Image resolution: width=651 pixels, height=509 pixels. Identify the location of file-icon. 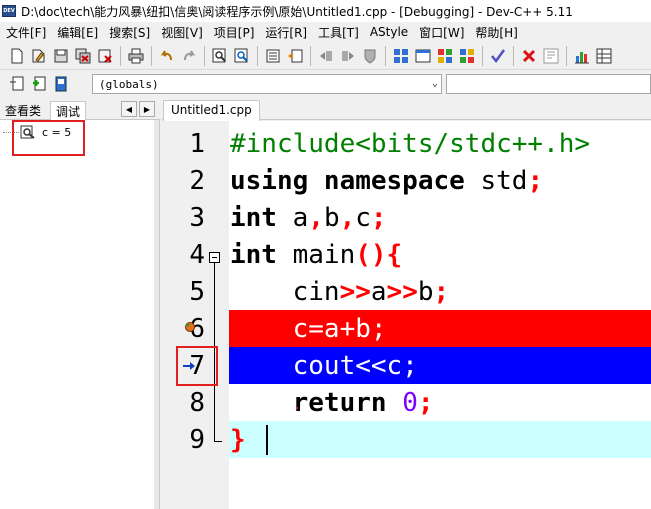
(61, 84).